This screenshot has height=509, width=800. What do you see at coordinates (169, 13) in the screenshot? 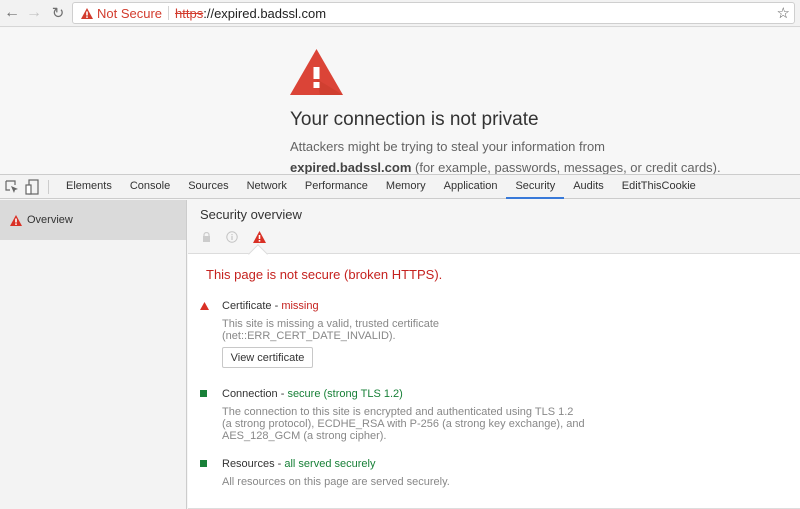
I see `address-divider` at bounding box center [169, 13].